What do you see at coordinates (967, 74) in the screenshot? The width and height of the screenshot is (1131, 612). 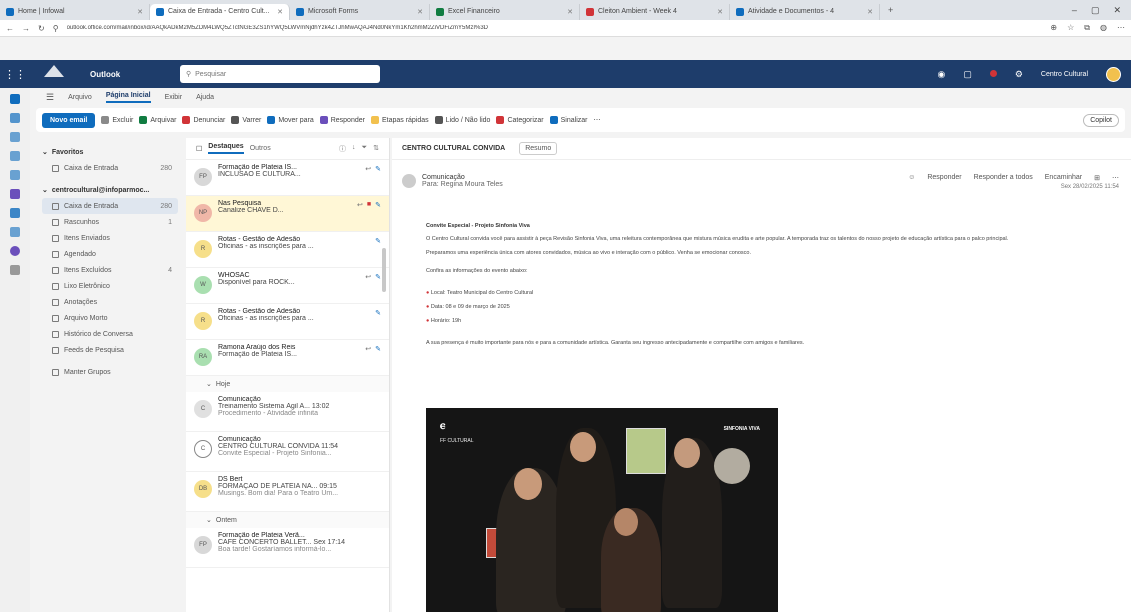 I see `chat-icon: ▢` at bounding box center [967, 74].